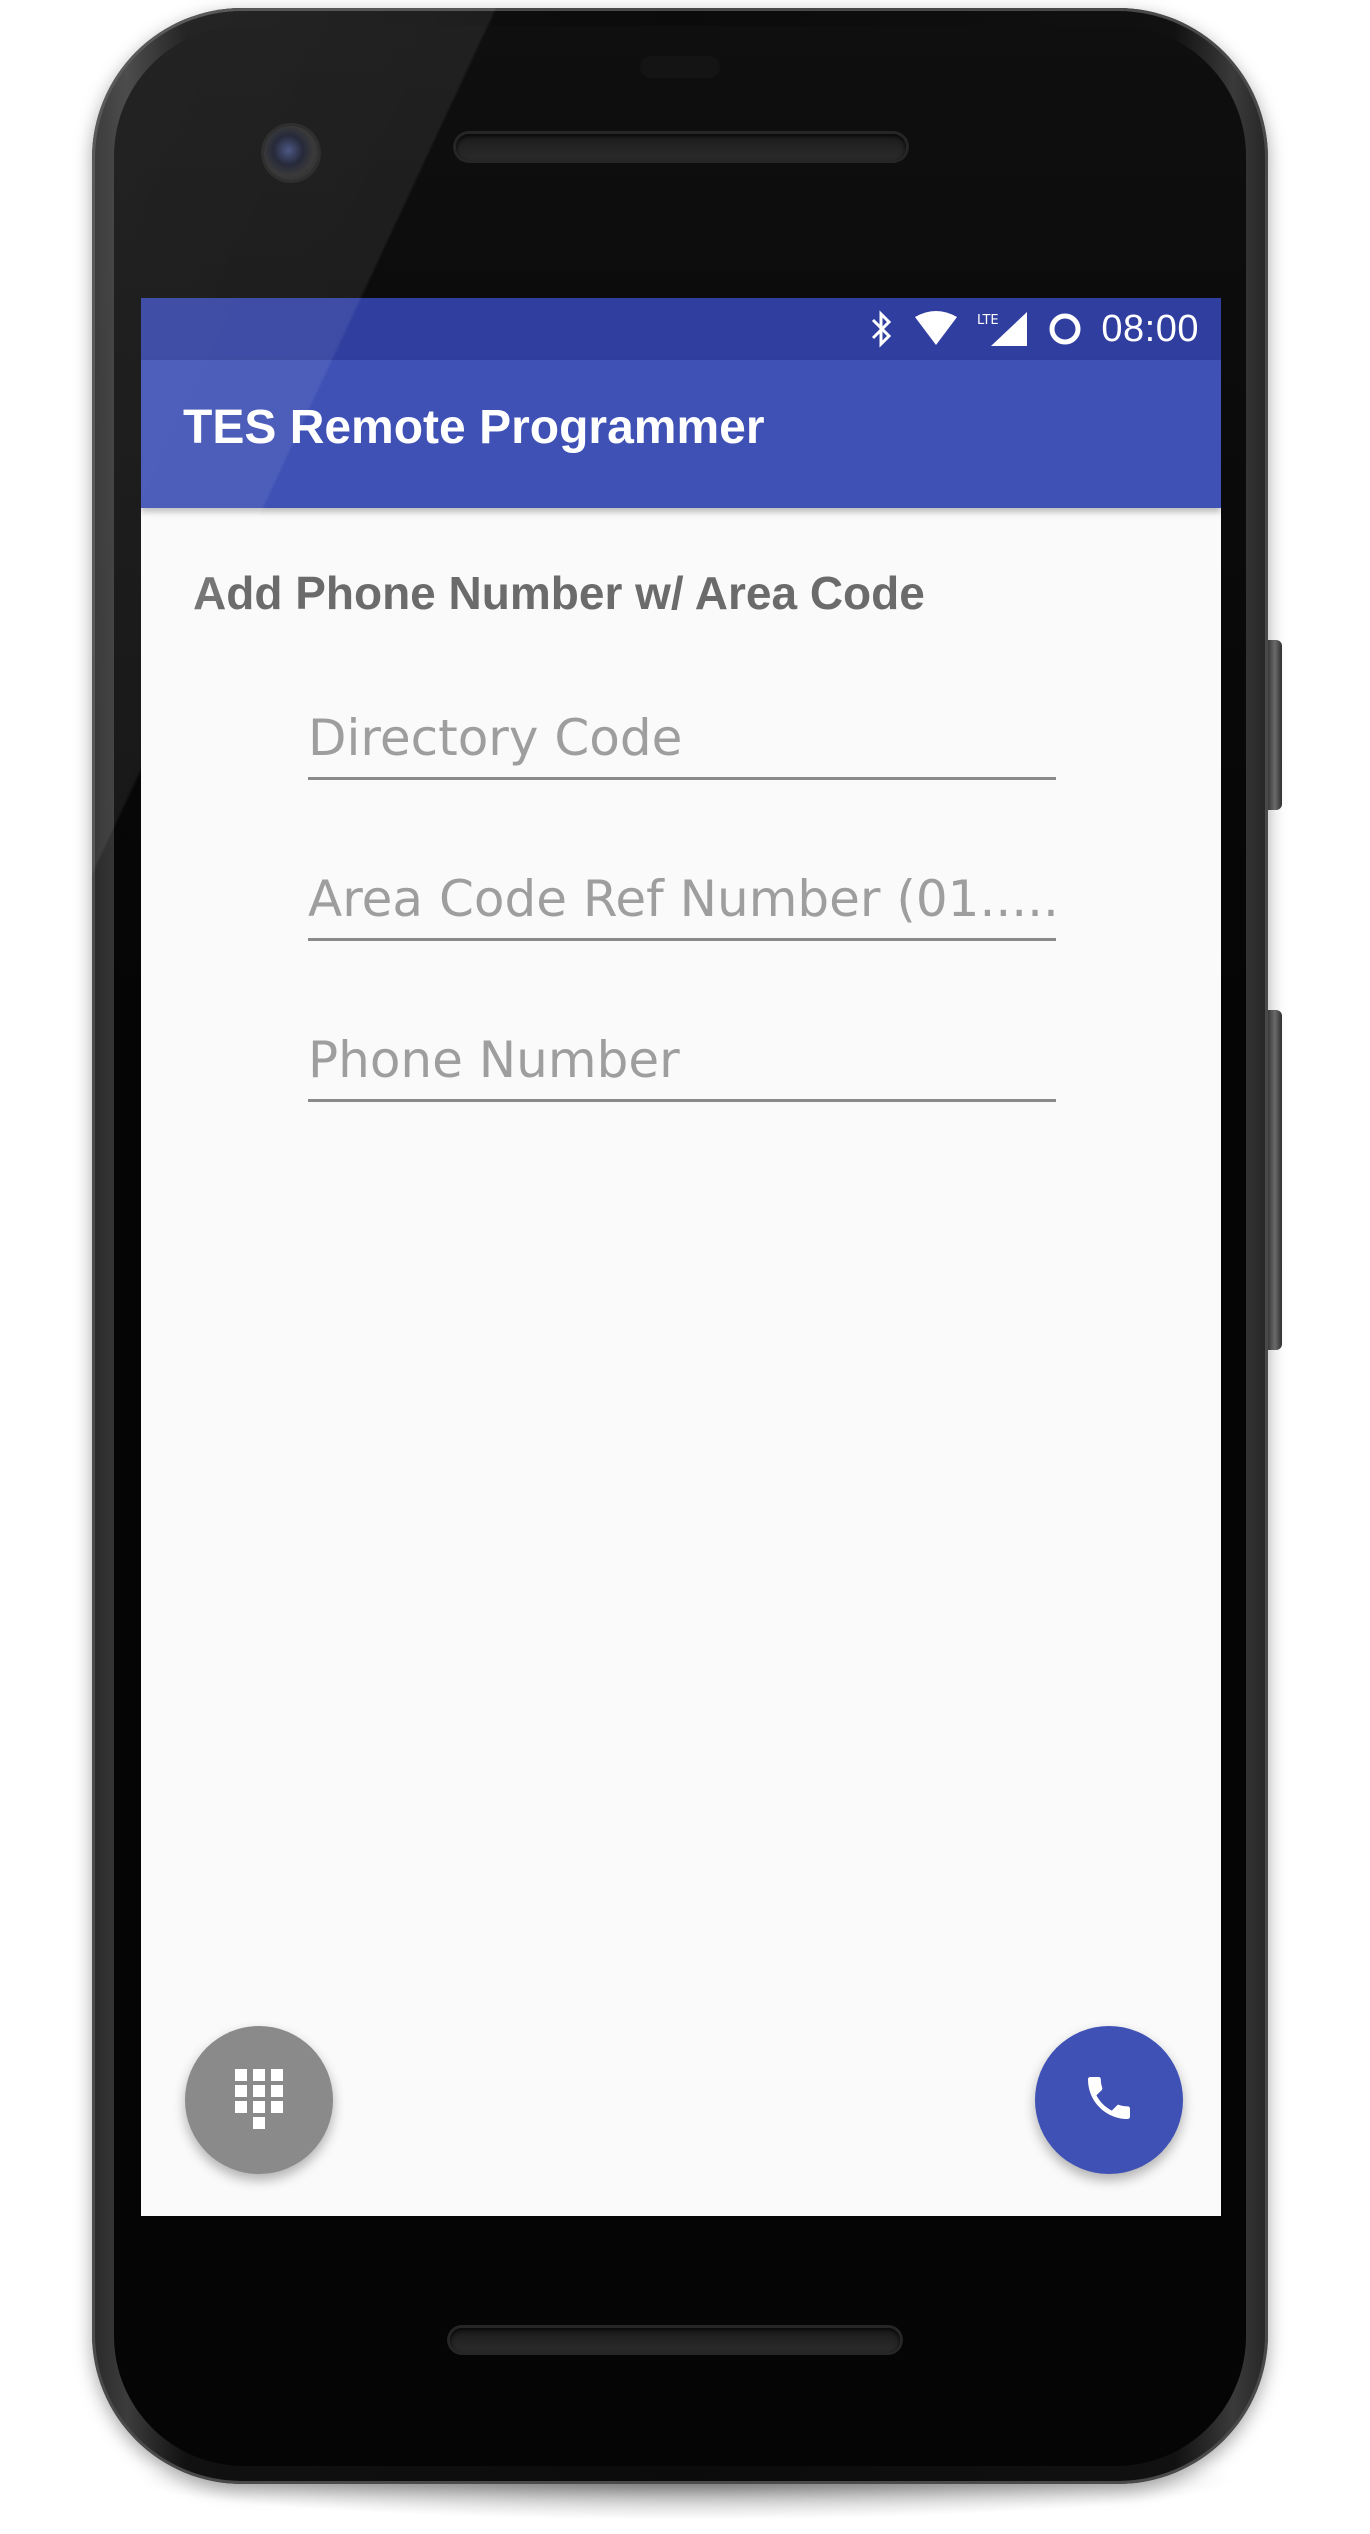 The width and height of the screenshot is (1370, 2534). I want to click on volume-button, so click(1275, 1180).